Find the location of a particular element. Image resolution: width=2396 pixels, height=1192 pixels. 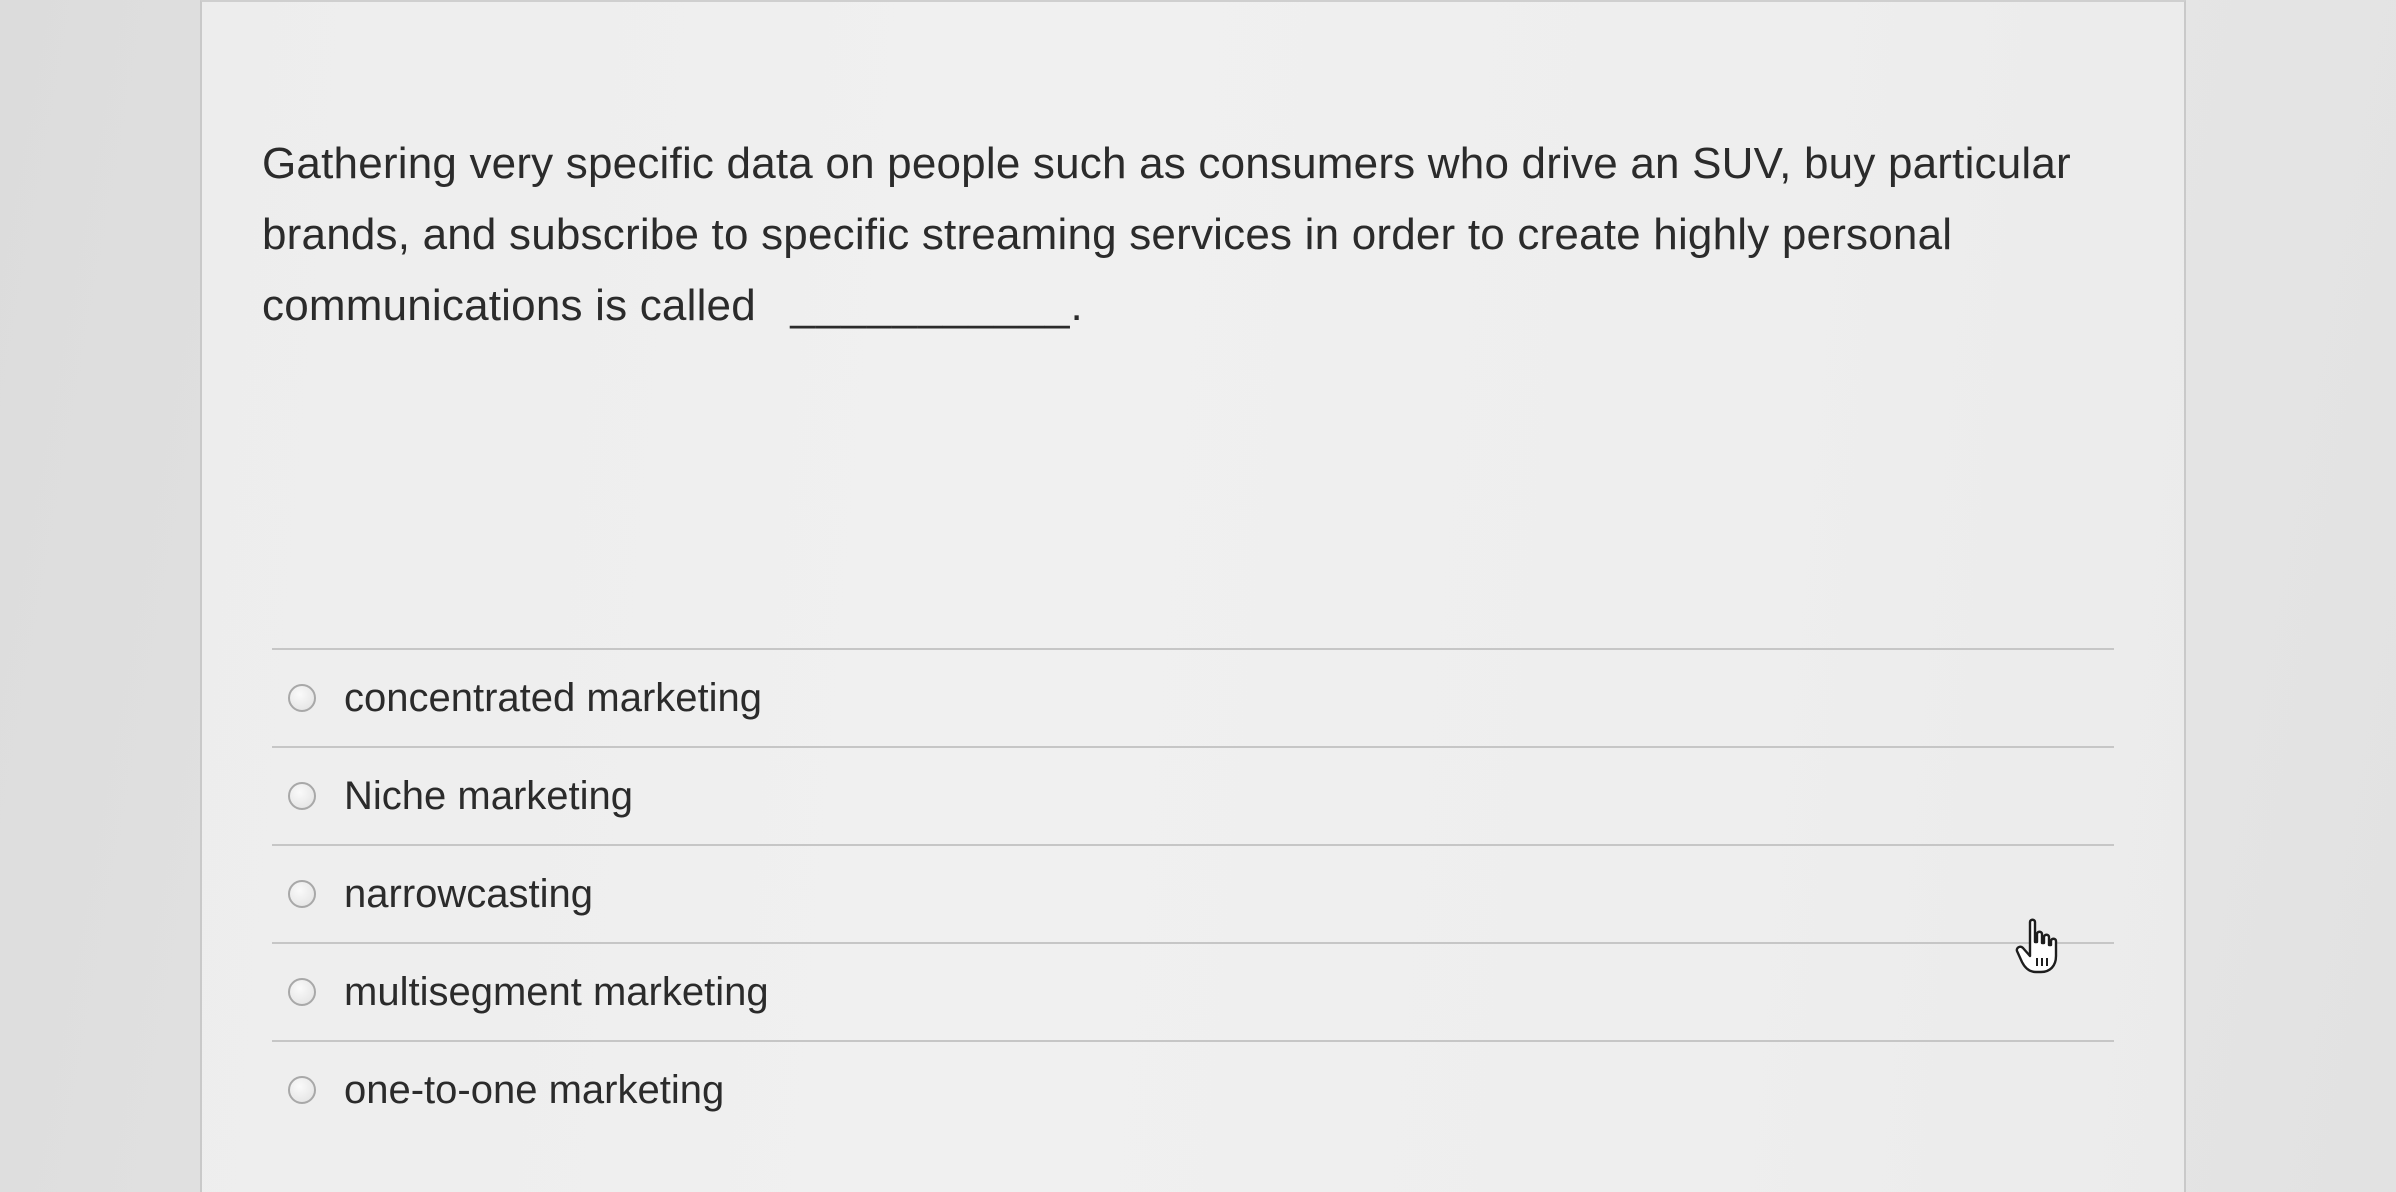

answer-blank: ___________. is located at coordinates (937, 305).